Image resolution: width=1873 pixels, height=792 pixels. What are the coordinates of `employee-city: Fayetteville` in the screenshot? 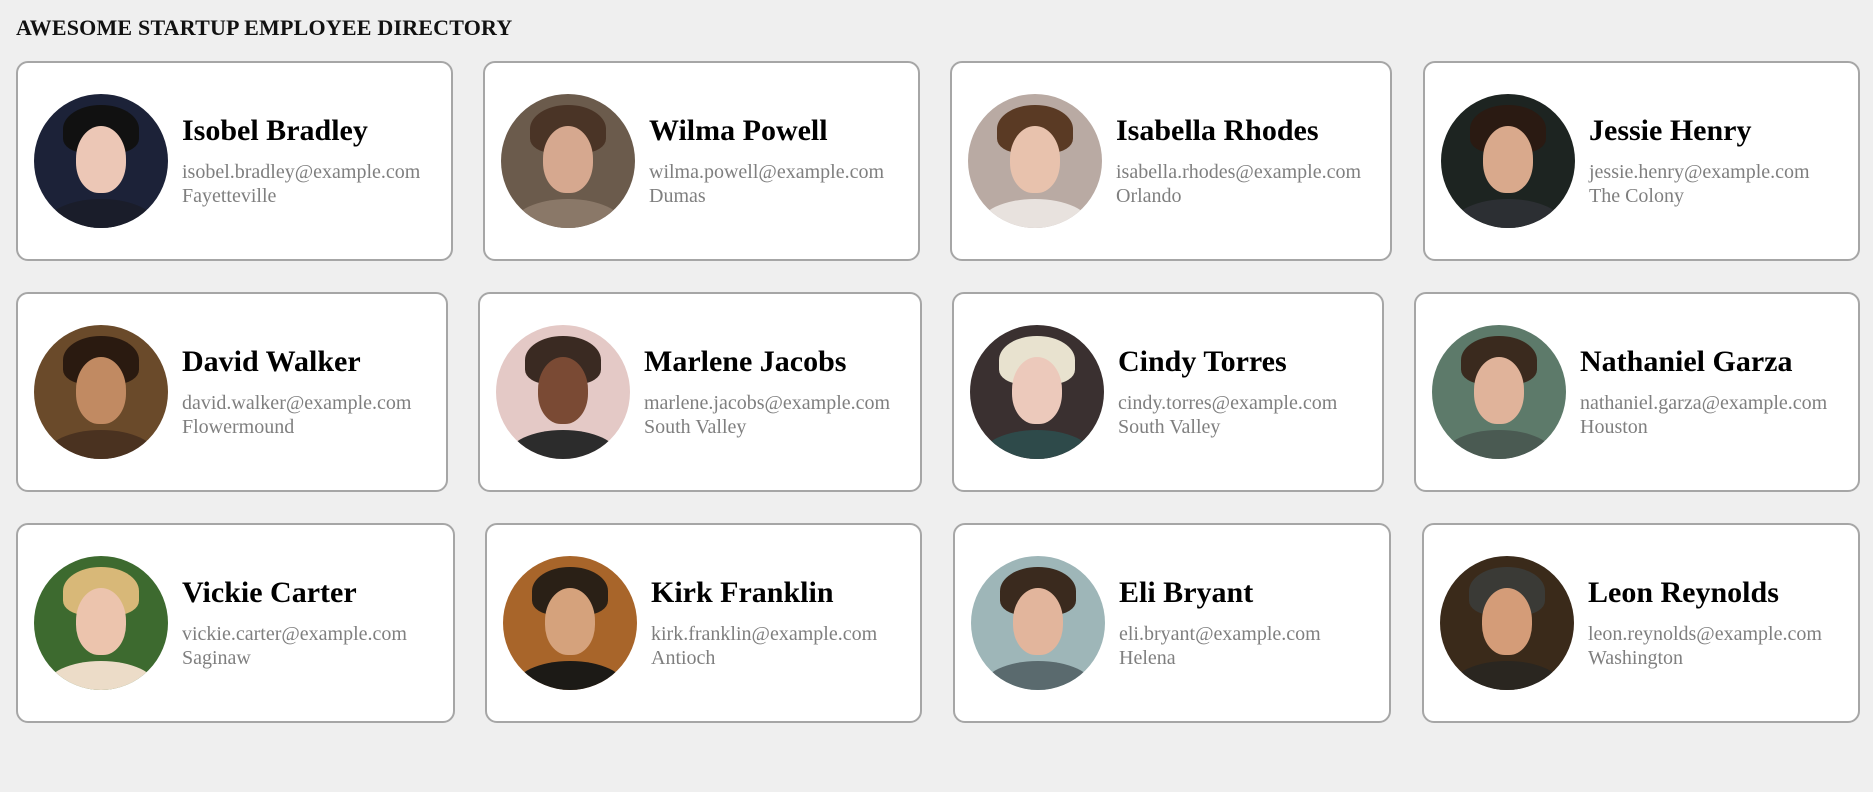 It's located at (229, 196).